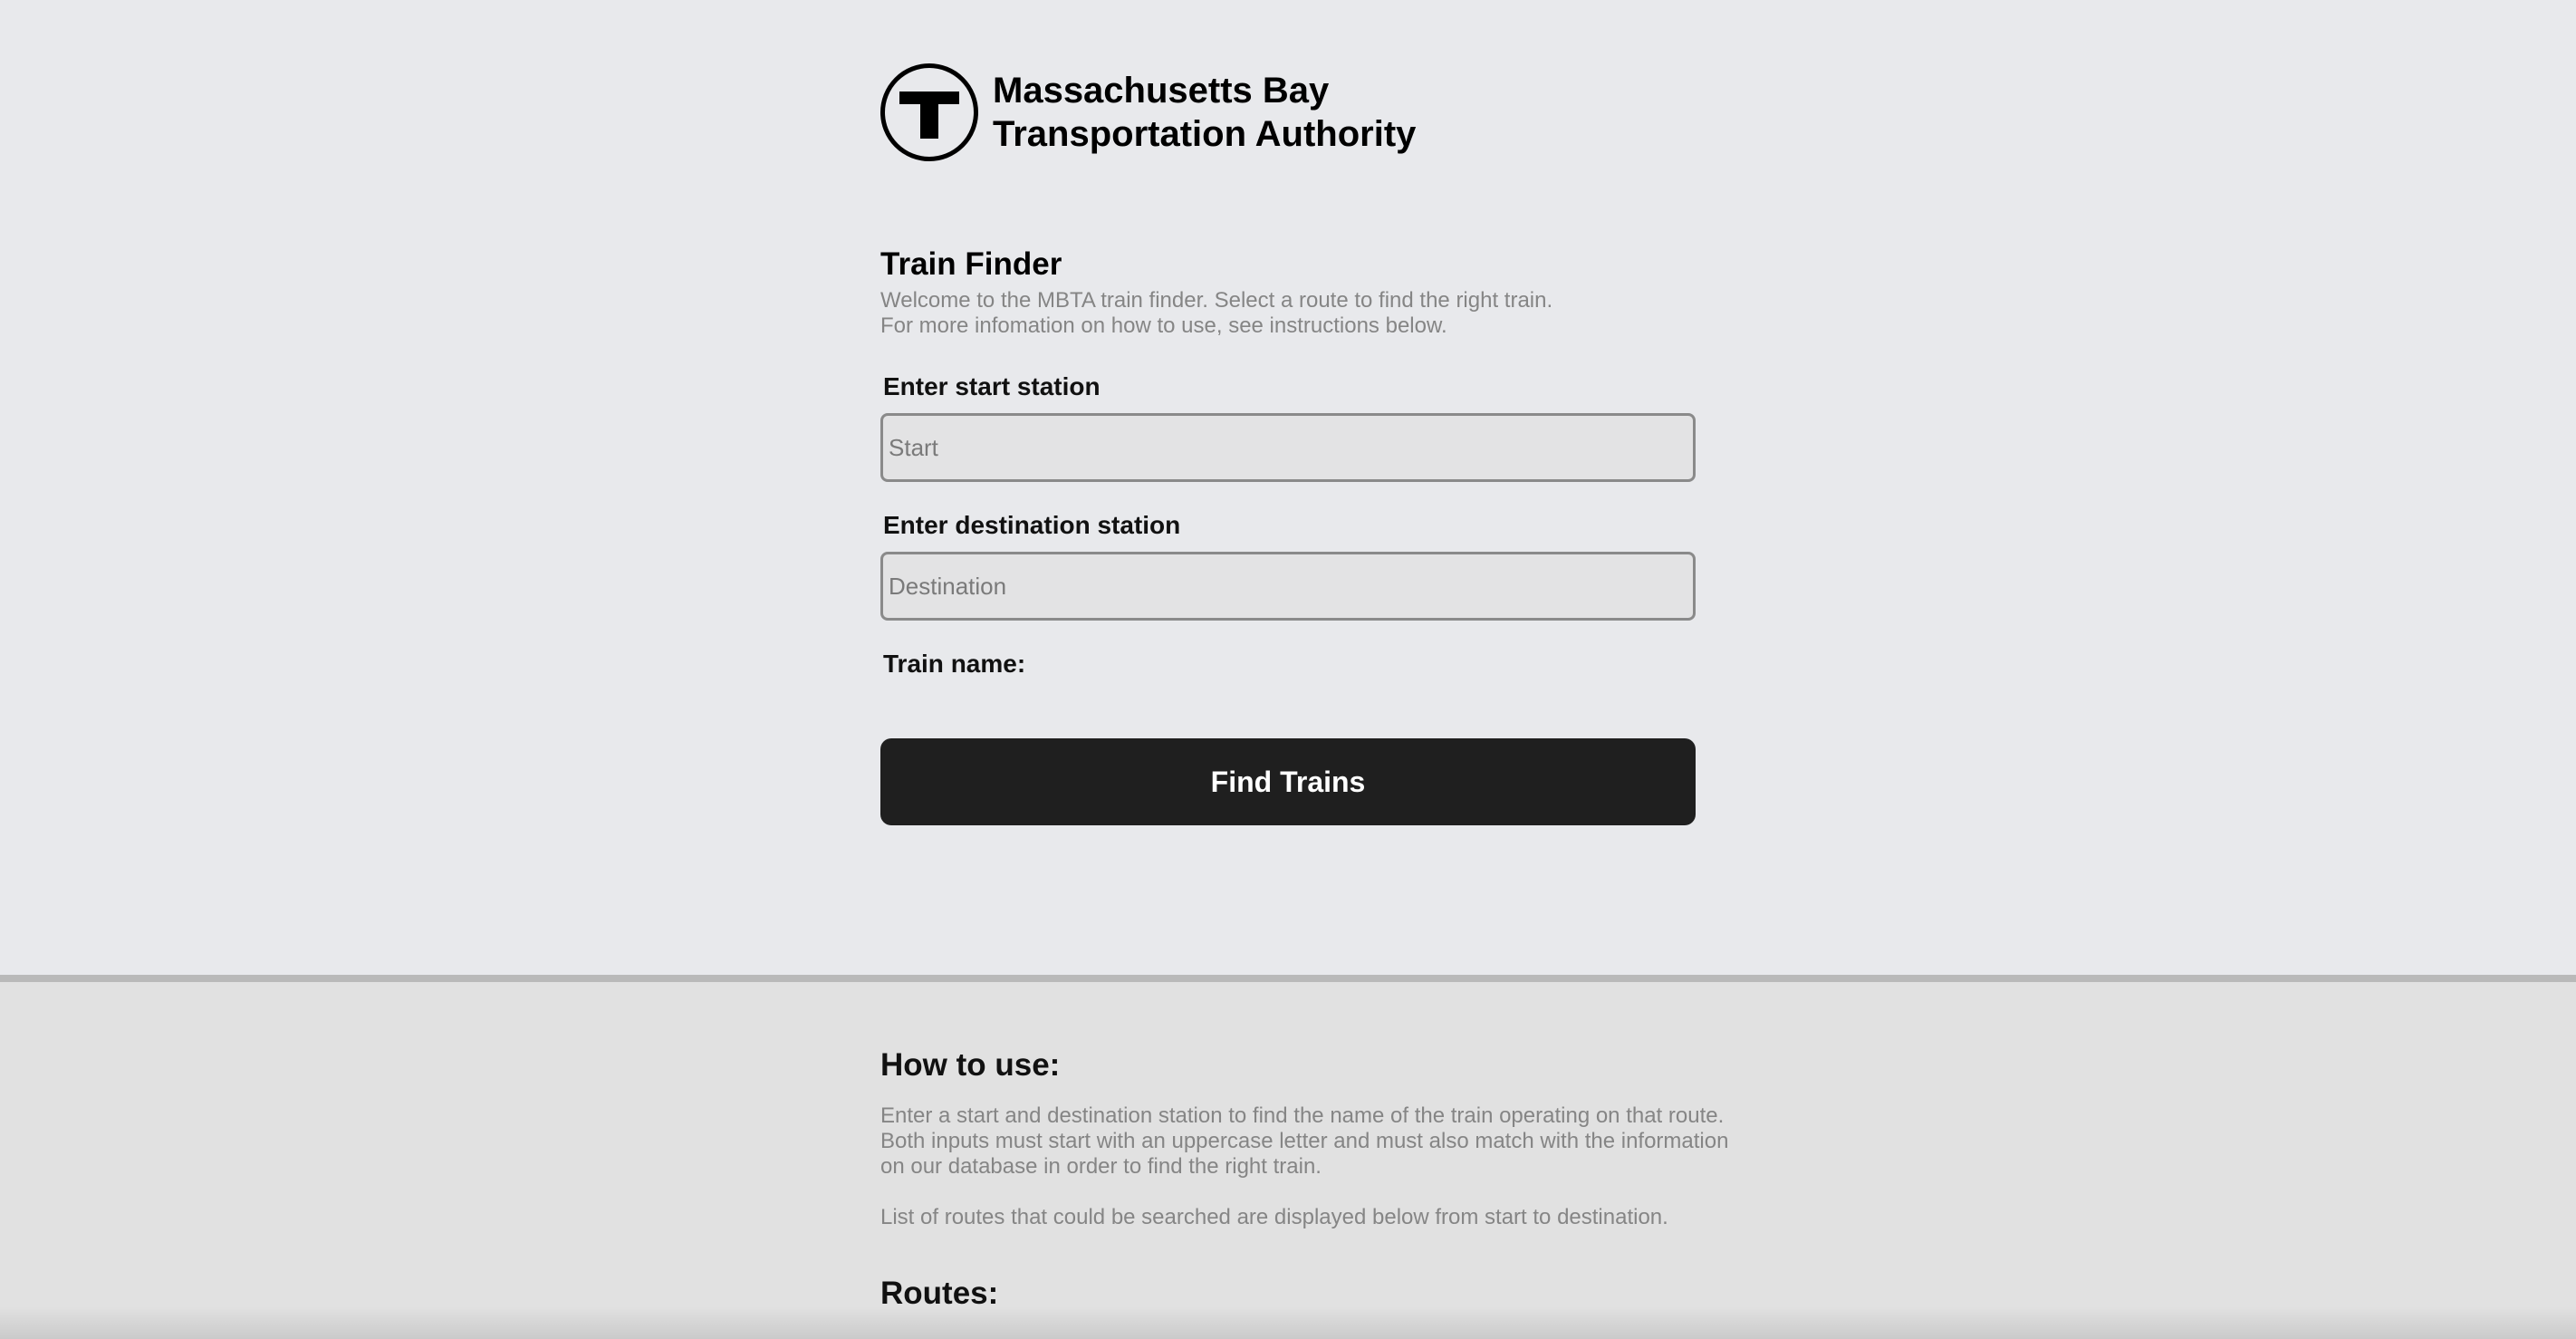 This screenshot has height=1339, width=2576. What do you see at coordinates (1161, 91) in the screenshot?
I see `organization-name-line1: Massachusetts Bay` at bounding box center [1161, 91].